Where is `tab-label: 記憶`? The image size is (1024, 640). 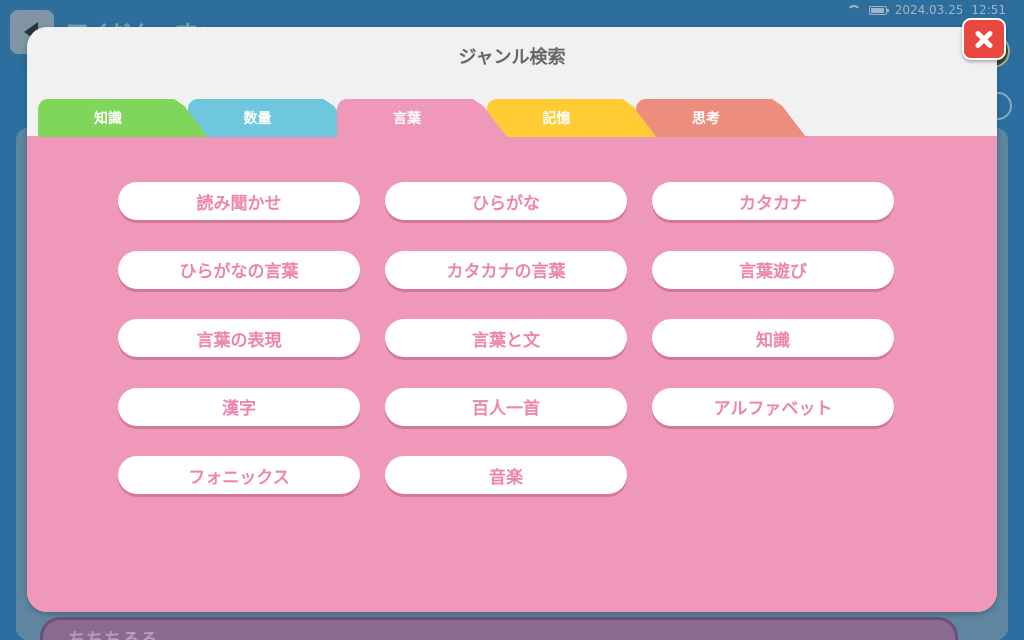
tab-label: 記憶 is located at coordinates (556, 119).